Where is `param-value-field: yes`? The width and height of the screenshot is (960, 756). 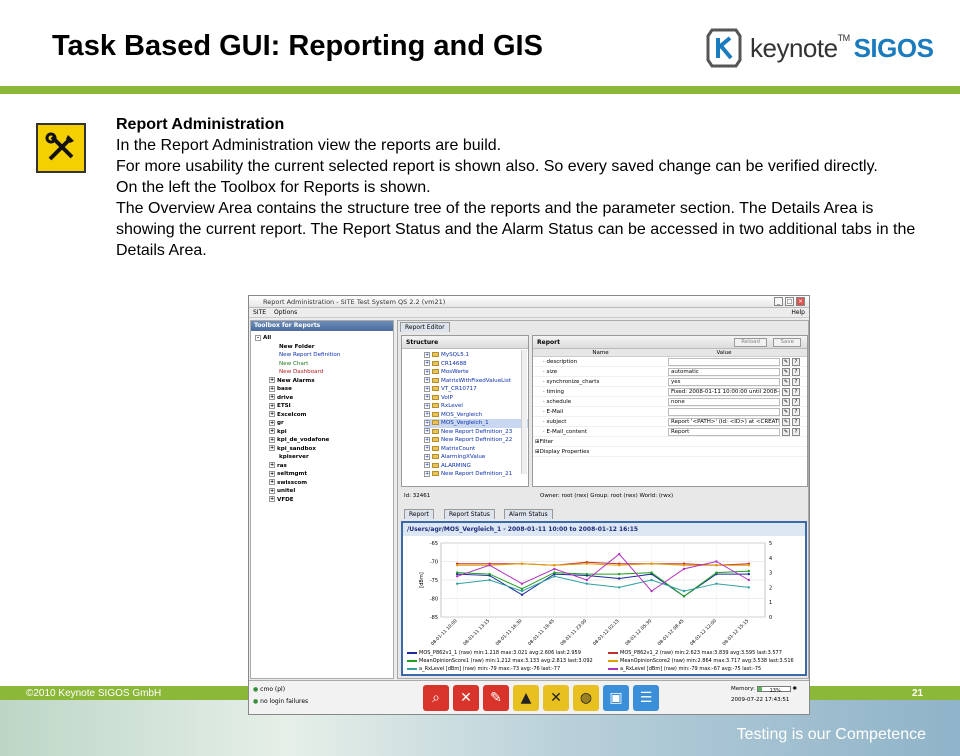 param-value-field: yes is located at coordinates (724, 382).